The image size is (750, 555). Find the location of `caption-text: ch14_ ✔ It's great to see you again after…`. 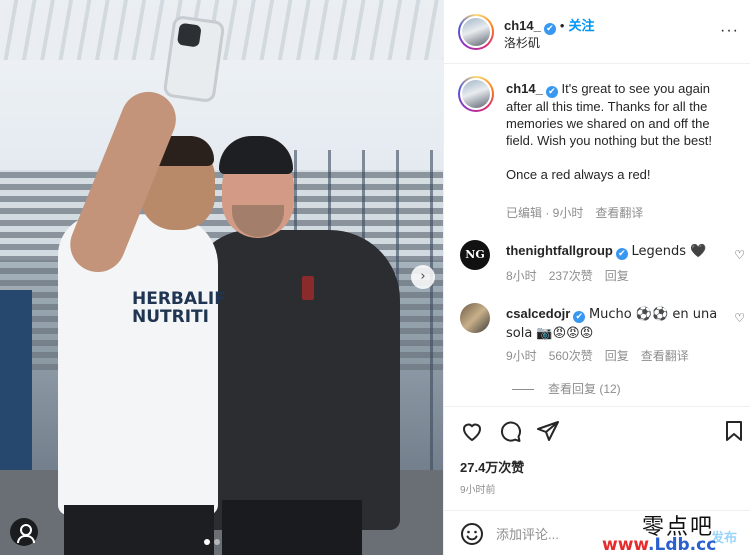

caption-text: ch14_ ✔ It's great to see you again after… is located at coordinates (622, 140).